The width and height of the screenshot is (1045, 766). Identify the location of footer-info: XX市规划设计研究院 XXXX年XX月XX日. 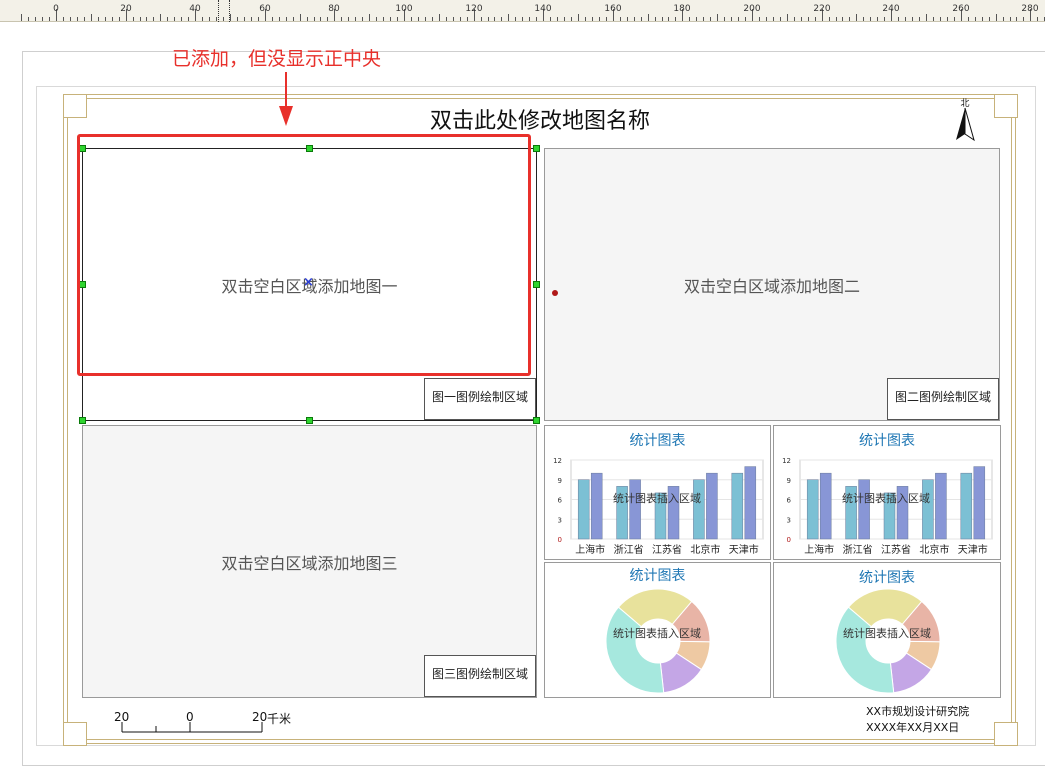
(930, 720).